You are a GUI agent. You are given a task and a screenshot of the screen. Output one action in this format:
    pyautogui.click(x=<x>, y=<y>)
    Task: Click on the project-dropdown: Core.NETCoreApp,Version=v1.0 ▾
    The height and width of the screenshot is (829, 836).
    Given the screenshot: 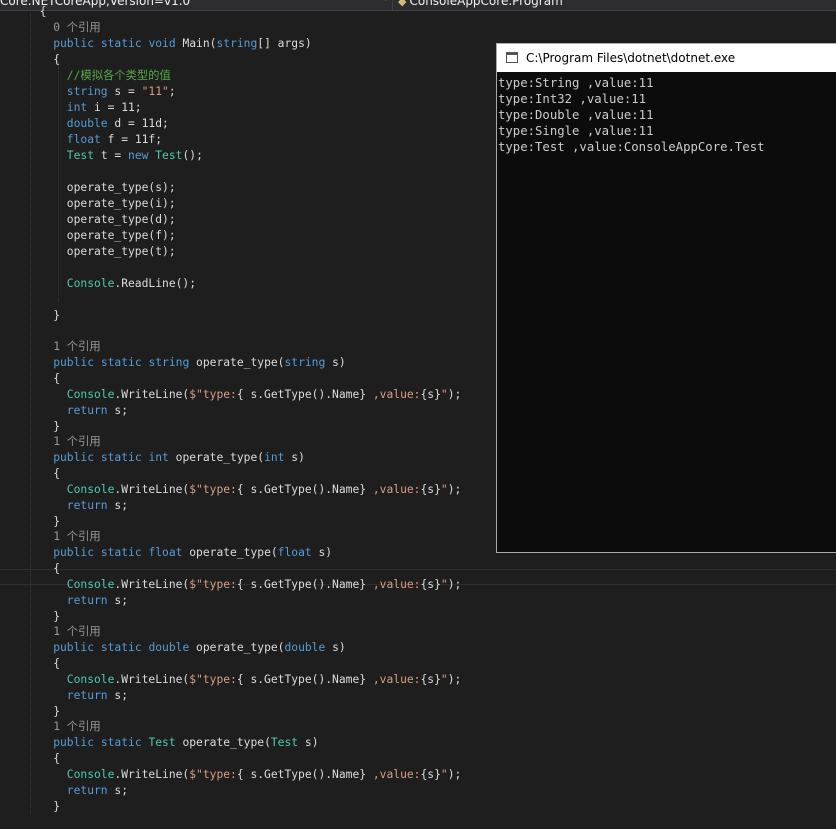 What is the action you would take?
    pyautogui.click(x=196, y=5)
    